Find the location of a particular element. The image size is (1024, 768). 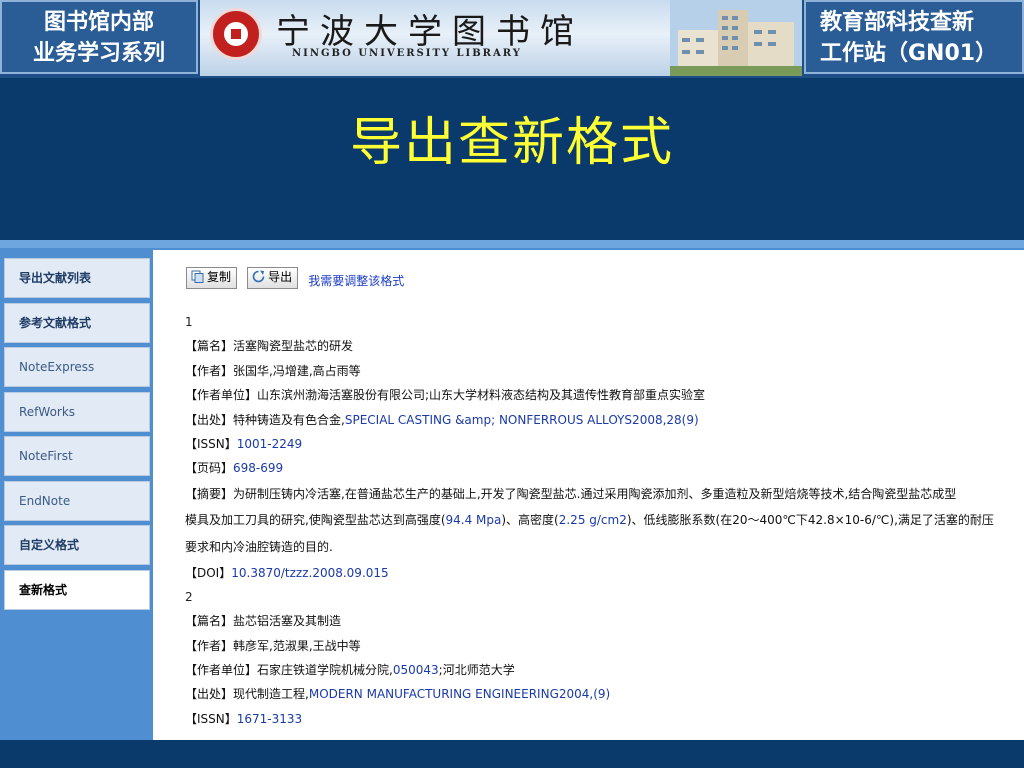

sidebar-item-custom-format: 自定义格式 is located at coordinates (77, 545).